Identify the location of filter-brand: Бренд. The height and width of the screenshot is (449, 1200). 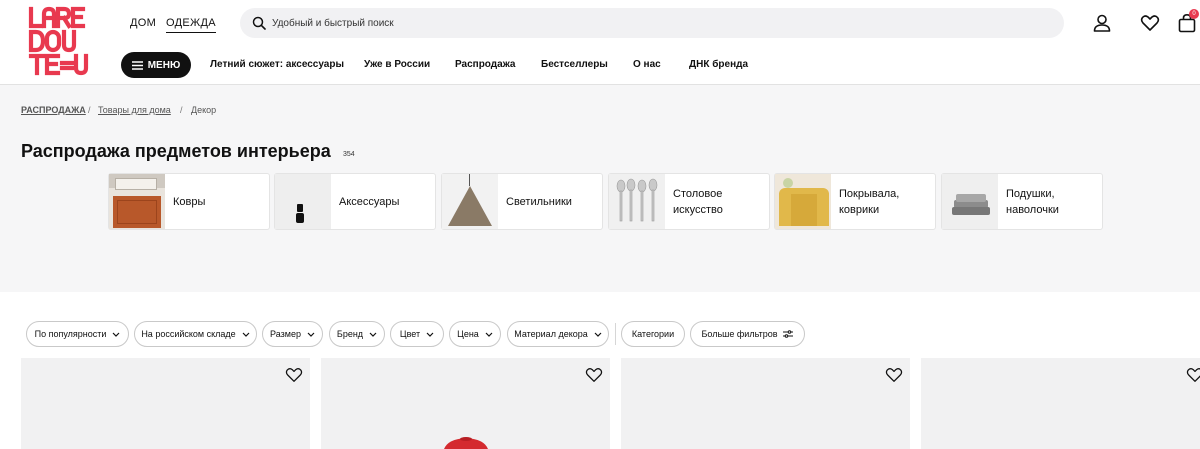
(357, 334).